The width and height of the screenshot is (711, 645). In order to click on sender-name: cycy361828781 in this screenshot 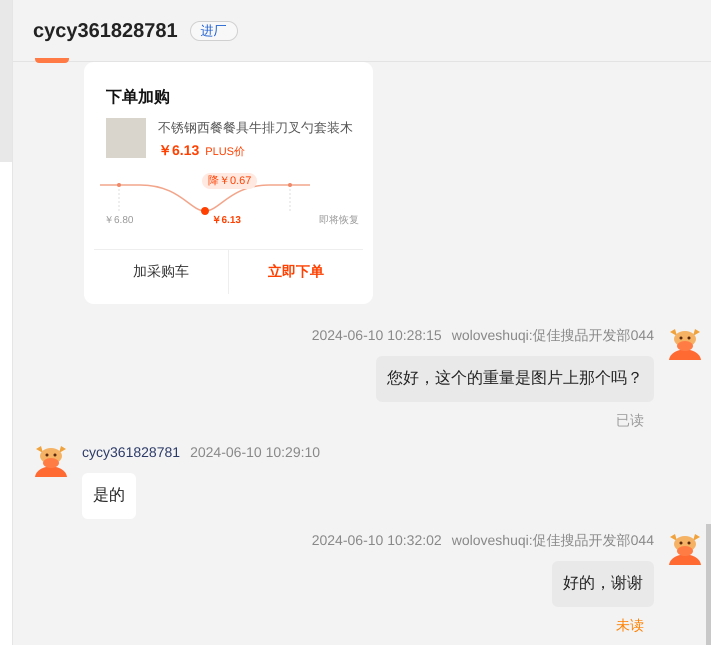, I will do `click(131, 452)`.